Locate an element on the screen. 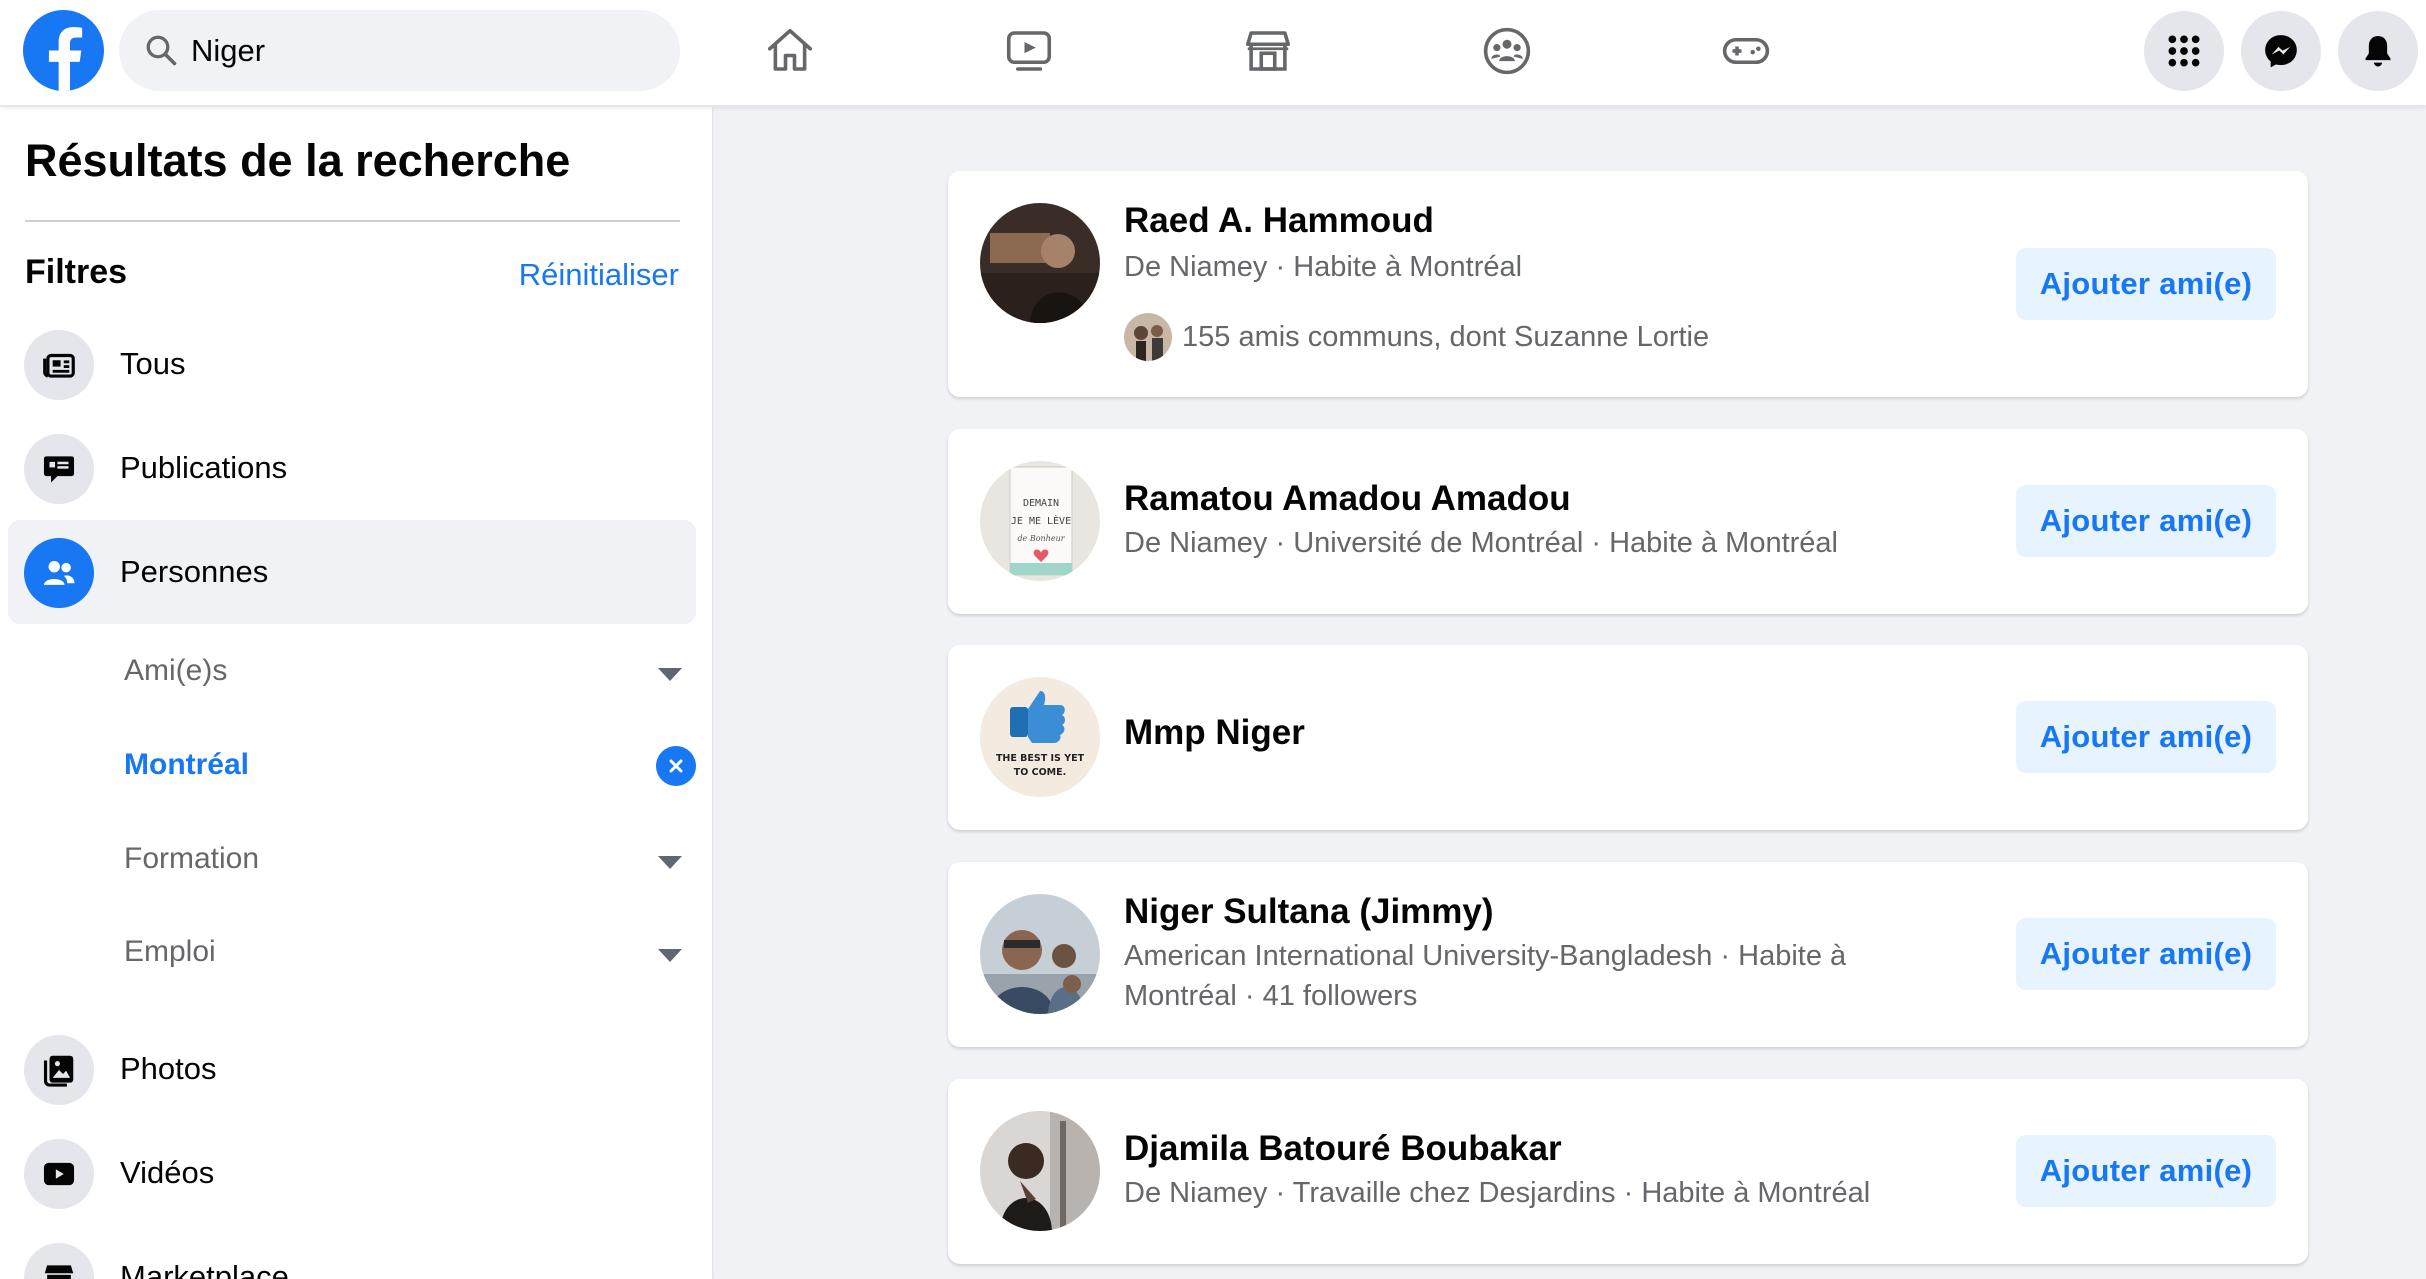 The width and height of the screenshot is (2426, 1279). sidebar-item-videos: Vidéos is located at coordinates (352, 1173).